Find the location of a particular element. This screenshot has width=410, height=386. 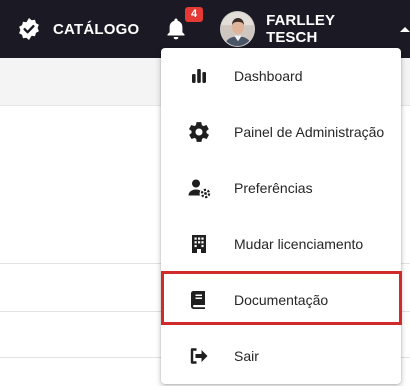

menu-item-dashboard: Dashboard is located at coordinates (281, 76).